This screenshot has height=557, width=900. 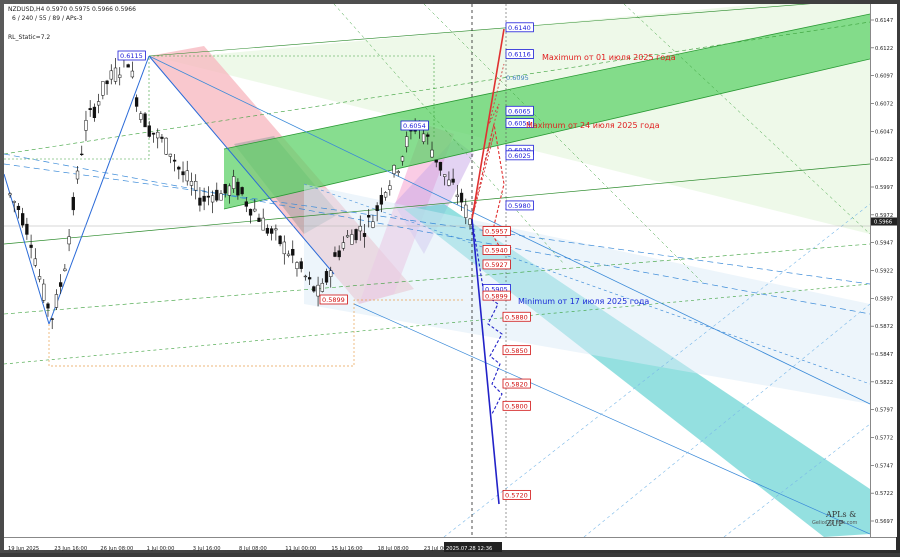 What do you see at coordinates (519, 206) in the screenshot?
I see `forecast-up-label: 0.5980` at bounding box center [519, 206].